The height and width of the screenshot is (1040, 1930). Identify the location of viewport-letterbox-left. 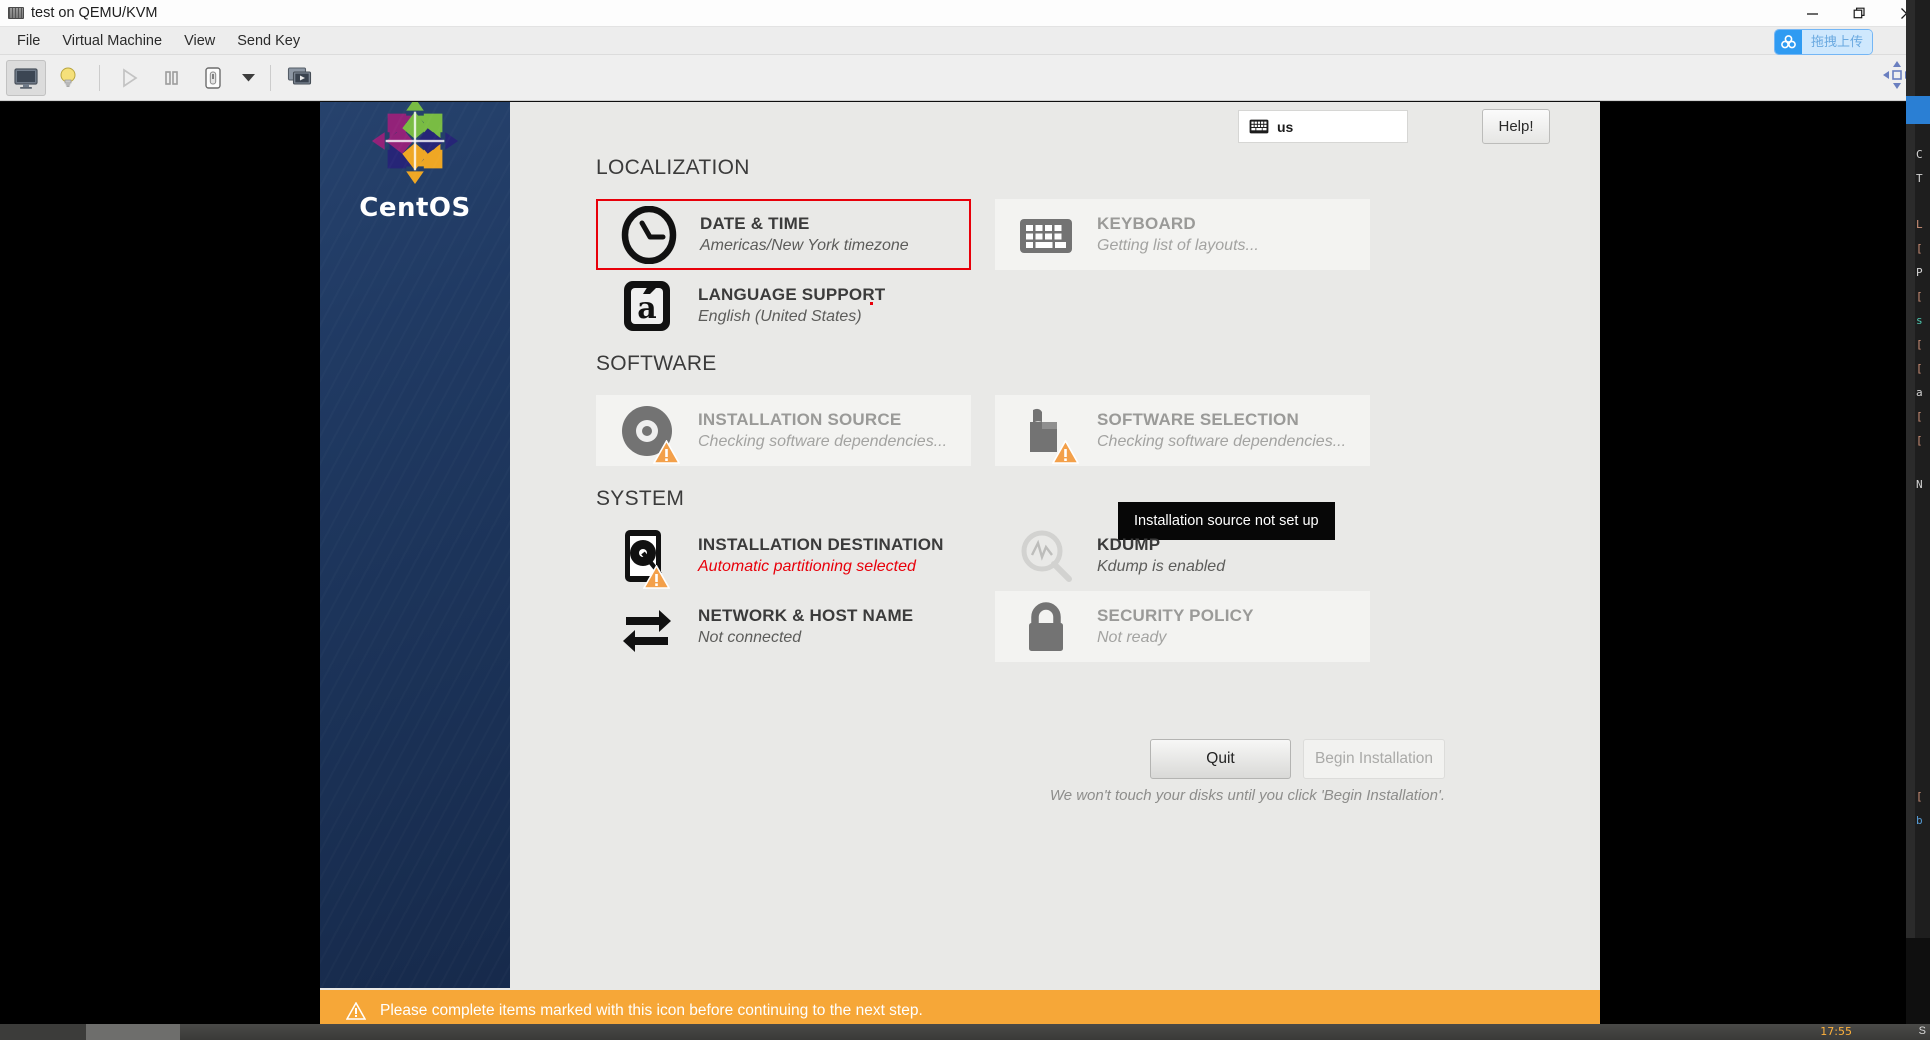
(160, 571).